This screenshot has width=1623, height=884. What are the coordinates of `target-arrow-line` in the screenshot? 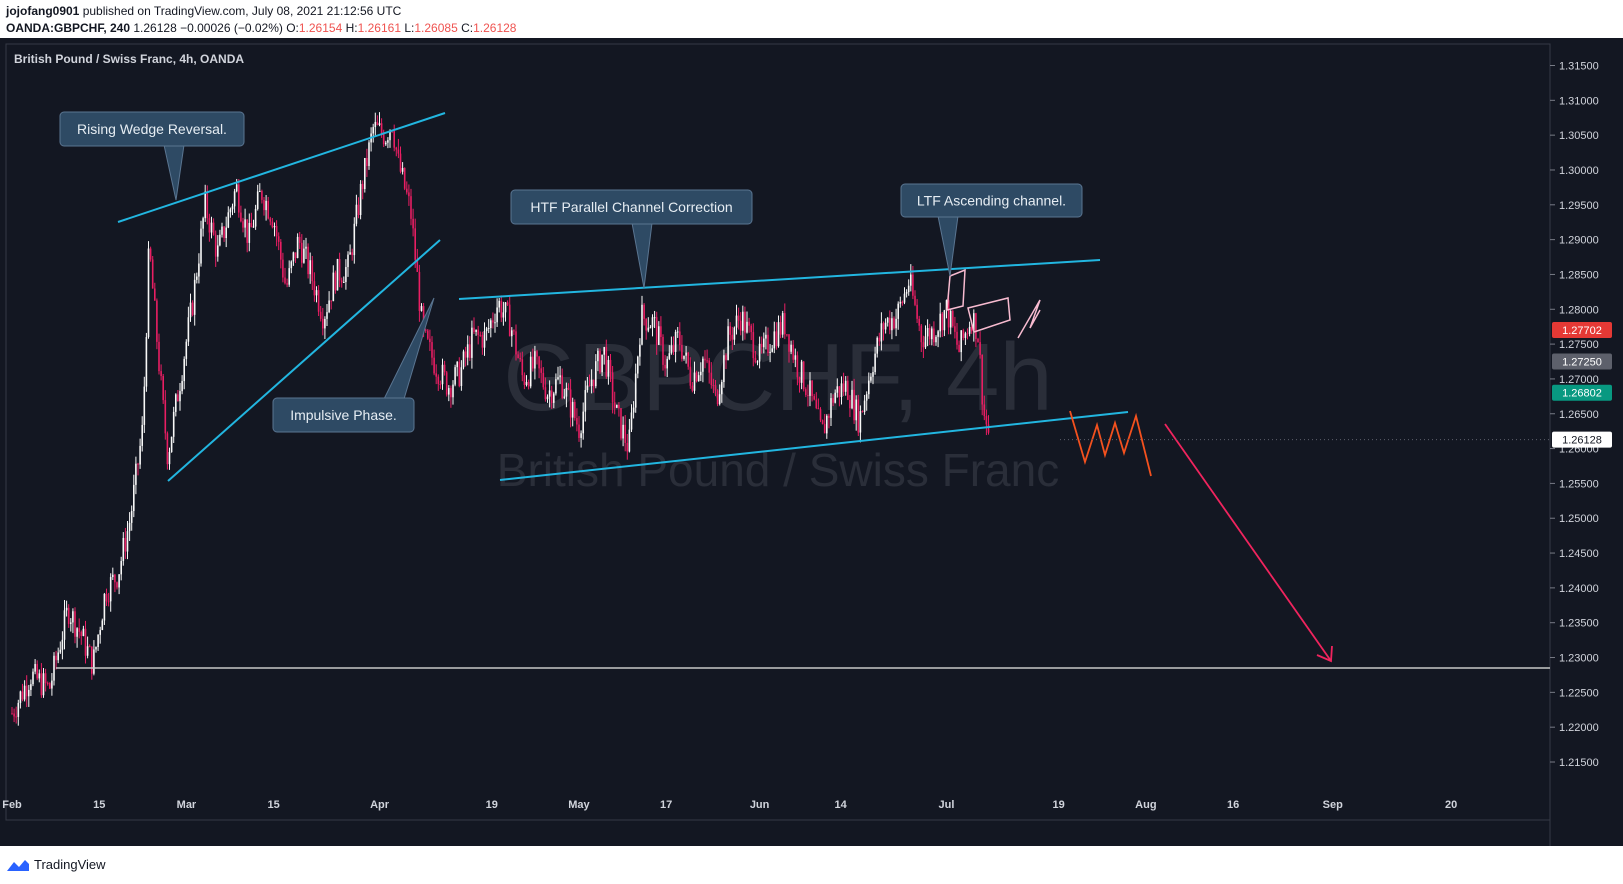 It's located at (1248, 542).